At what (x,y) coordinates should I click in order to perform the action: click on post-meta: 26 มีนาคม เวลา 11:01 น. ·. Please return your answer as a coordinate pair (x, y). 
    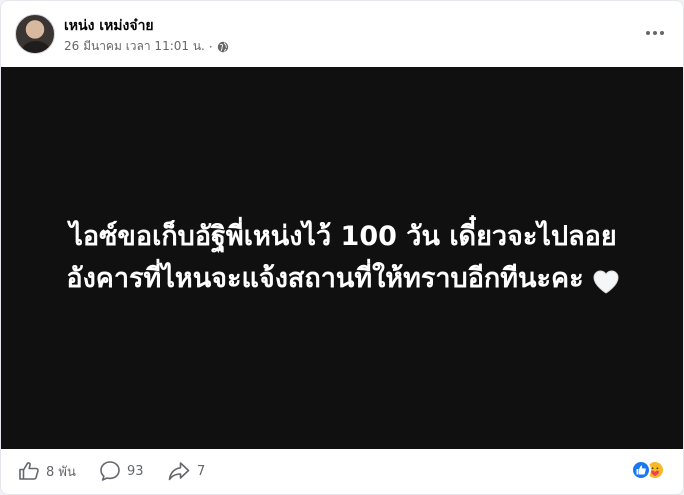
    Looking at the image, I should click on (146, 46).